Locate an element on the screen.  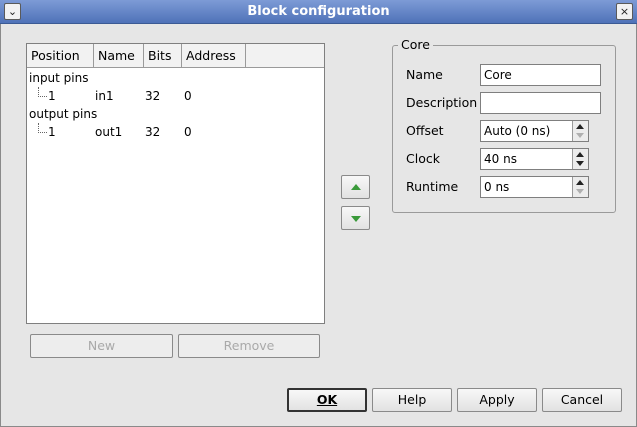
remove-pin-button: Remove is located at coordinates (249, 346).